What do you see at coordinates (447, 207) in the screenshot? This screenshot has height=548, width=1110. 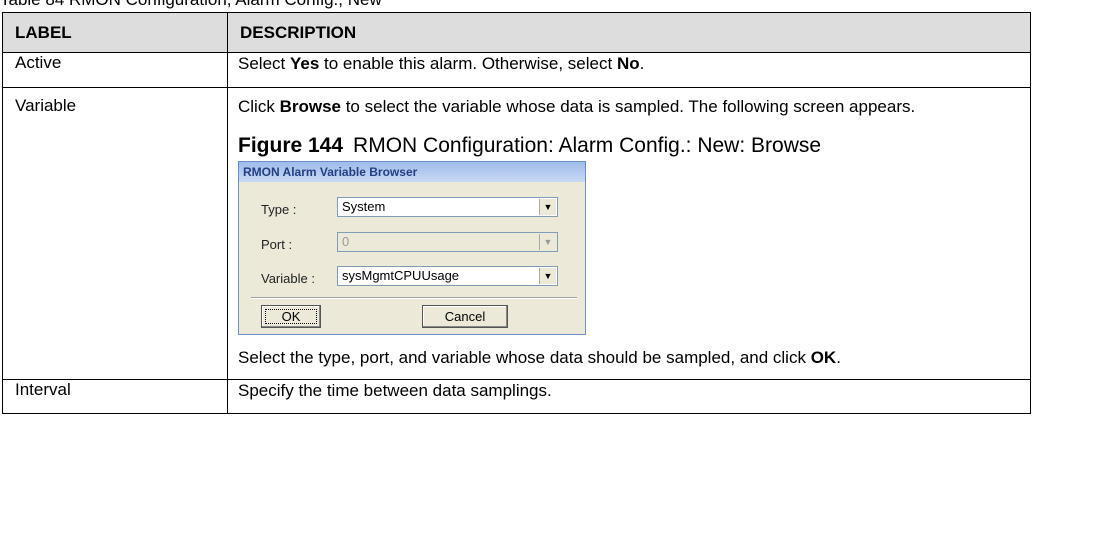 I see `type-select: System ▼` at bounding box center [447, 207].